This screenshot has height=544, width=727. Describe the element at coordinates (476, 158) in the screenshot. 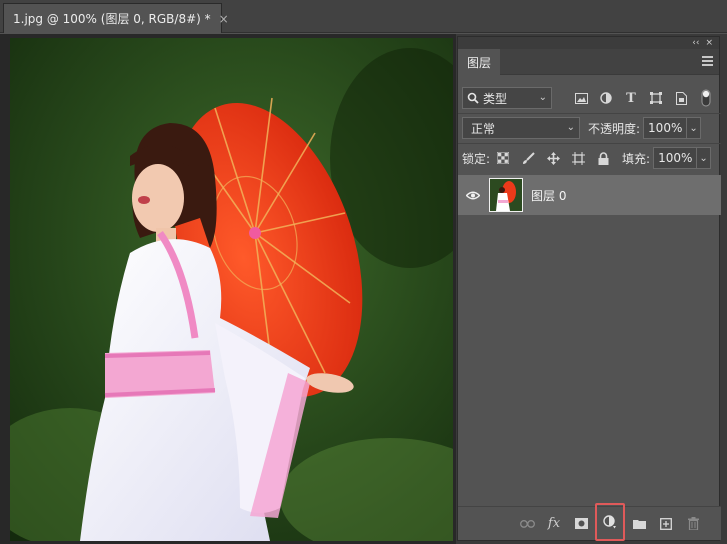

I see `lock-label: 锁定:` at that location.